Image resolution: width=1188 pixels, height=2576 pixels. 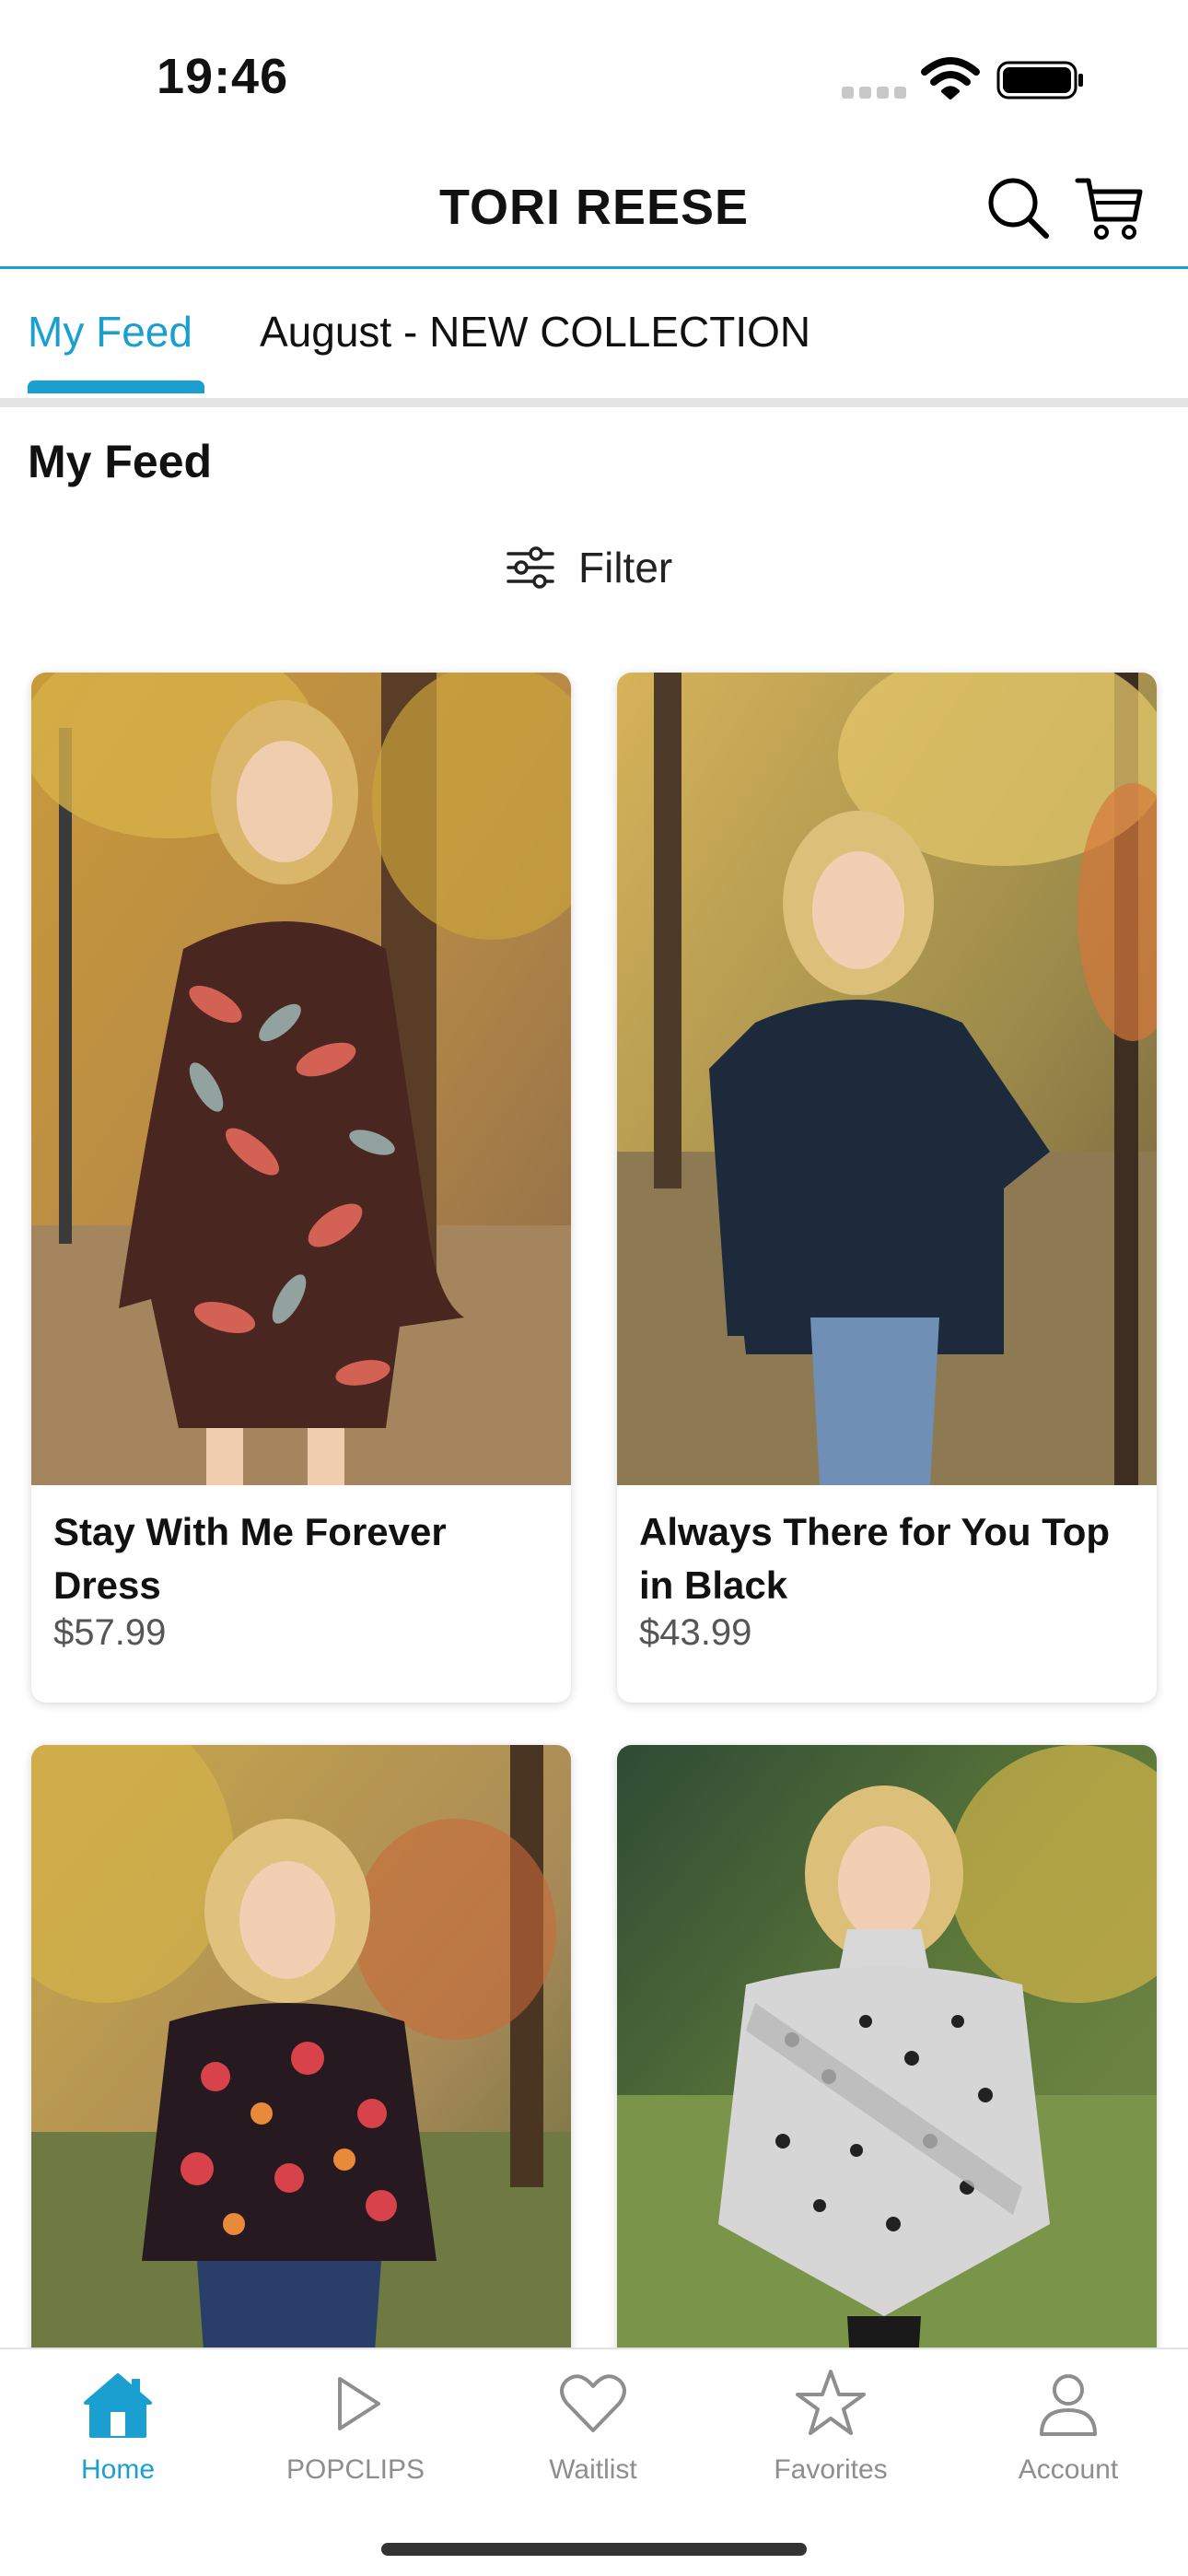 I want to click on nav-label: Account, so click(x=1068, y=2469).